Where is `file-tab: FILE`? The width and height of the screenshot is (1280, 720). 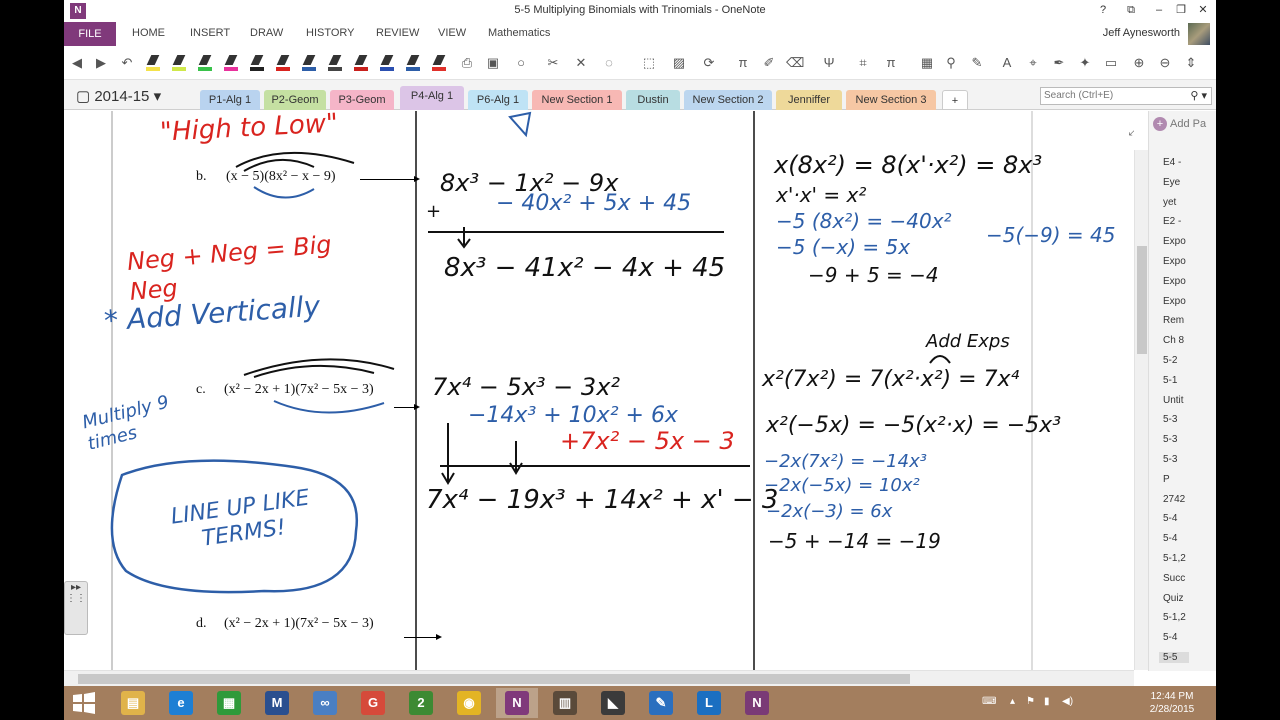 file-tab: FILE is located at coordinates (90, 34).